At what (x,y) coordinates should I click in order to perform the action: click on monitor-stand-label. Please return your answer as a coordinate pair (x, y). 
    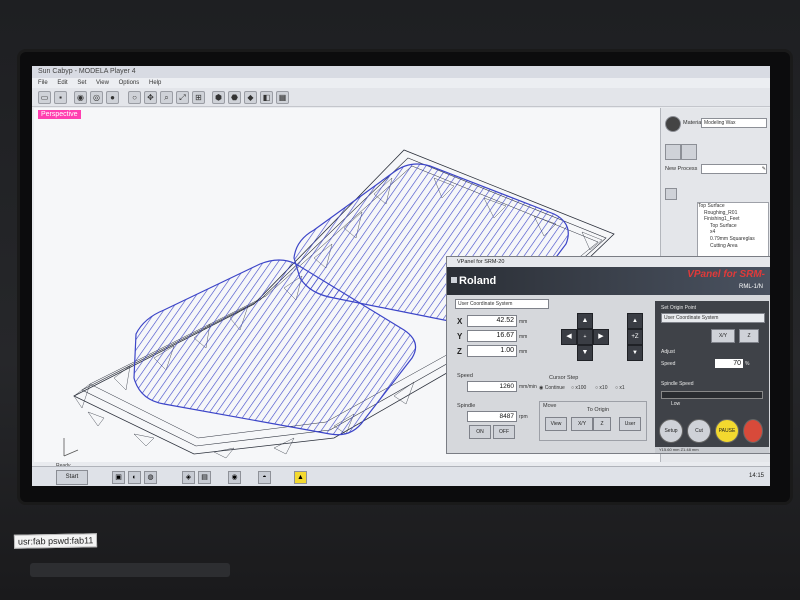
    Looking at the image, I should click on (130, 570).